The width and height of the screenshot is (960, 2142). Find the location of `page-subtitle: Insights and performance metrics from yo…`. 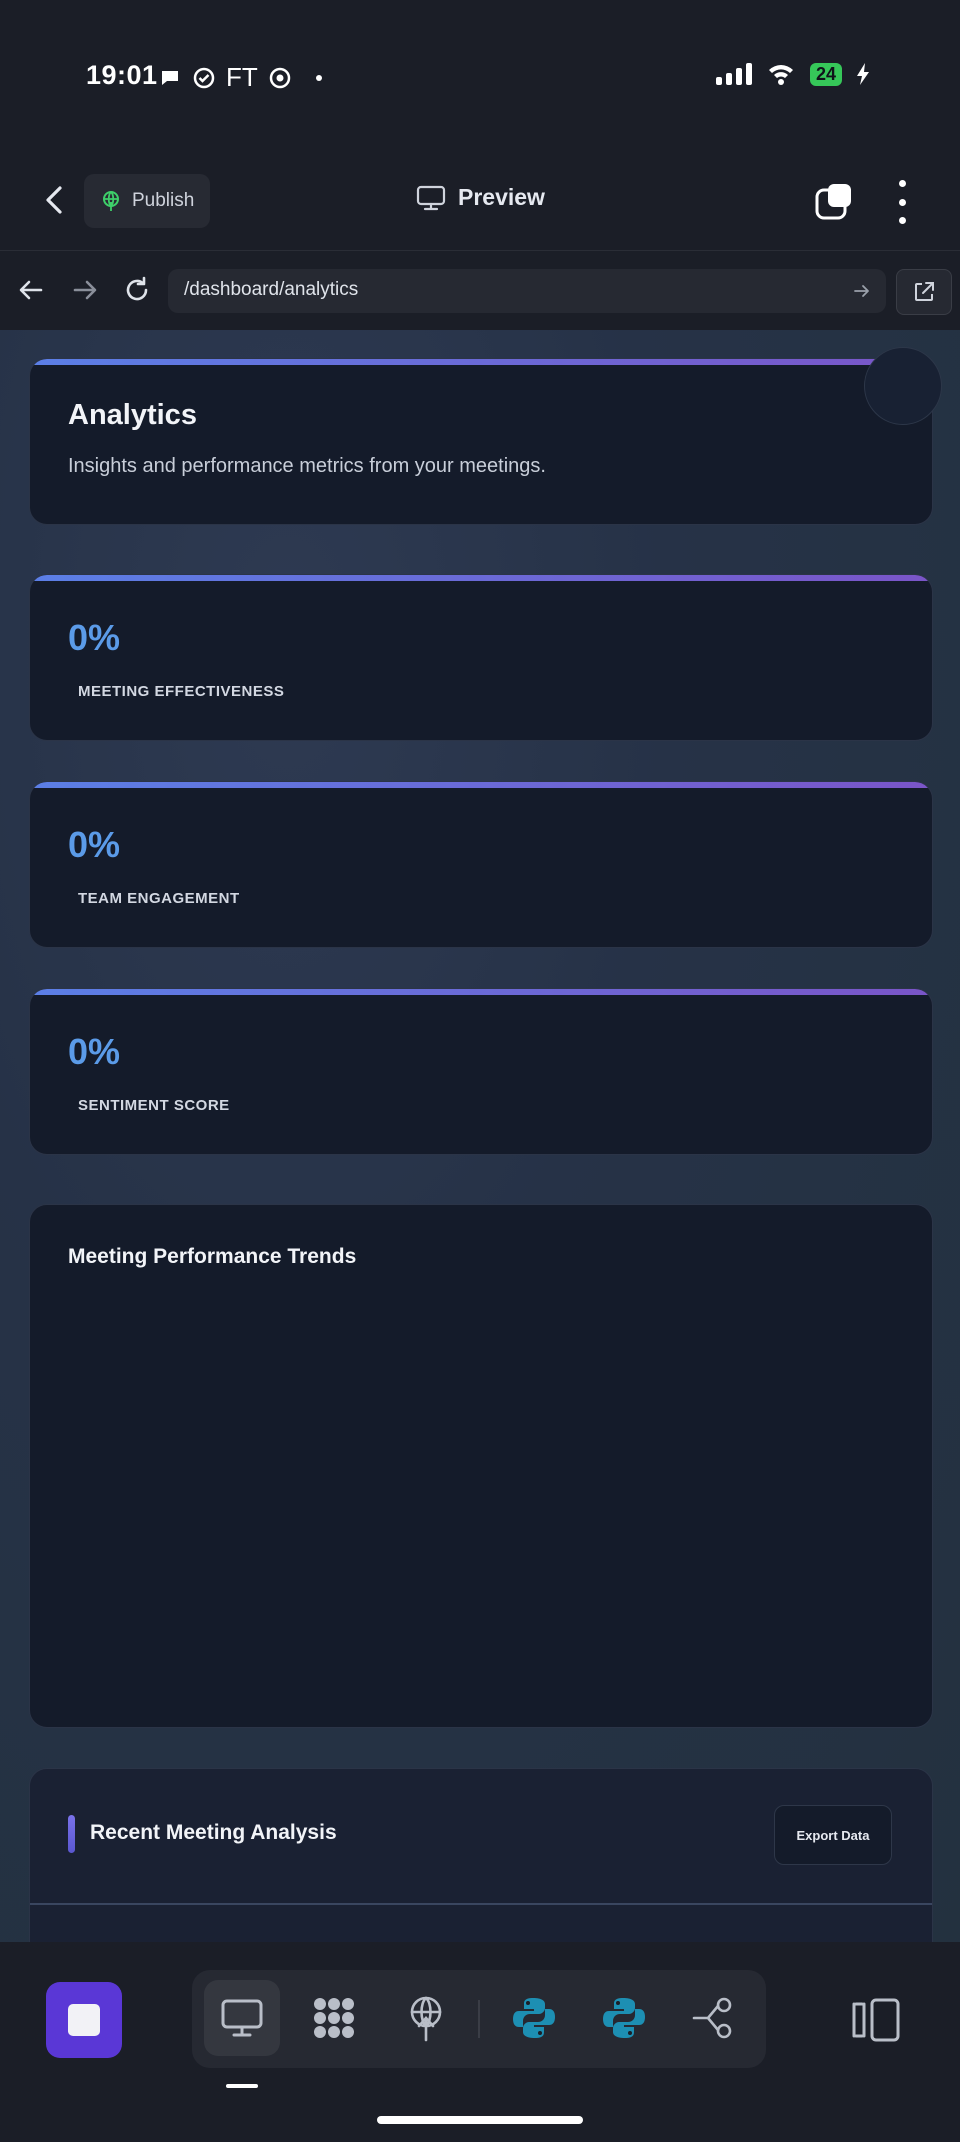

page-subtitle: Insights and performance metrics from yo… is located at coordinates (307, 466).